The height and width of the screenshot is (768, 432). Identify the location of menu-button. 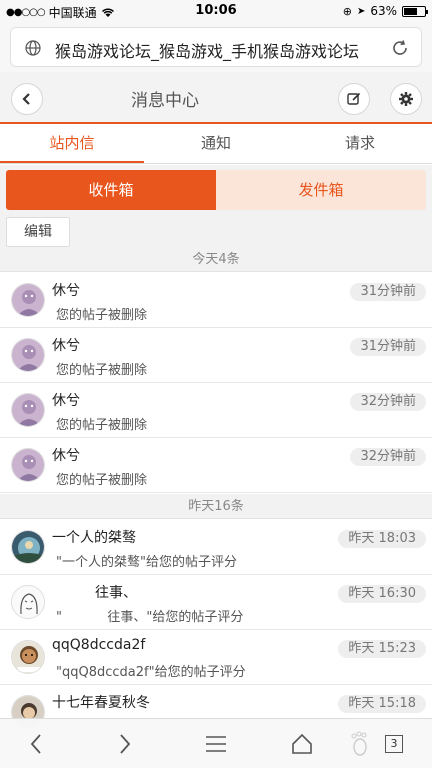
(216, 744).